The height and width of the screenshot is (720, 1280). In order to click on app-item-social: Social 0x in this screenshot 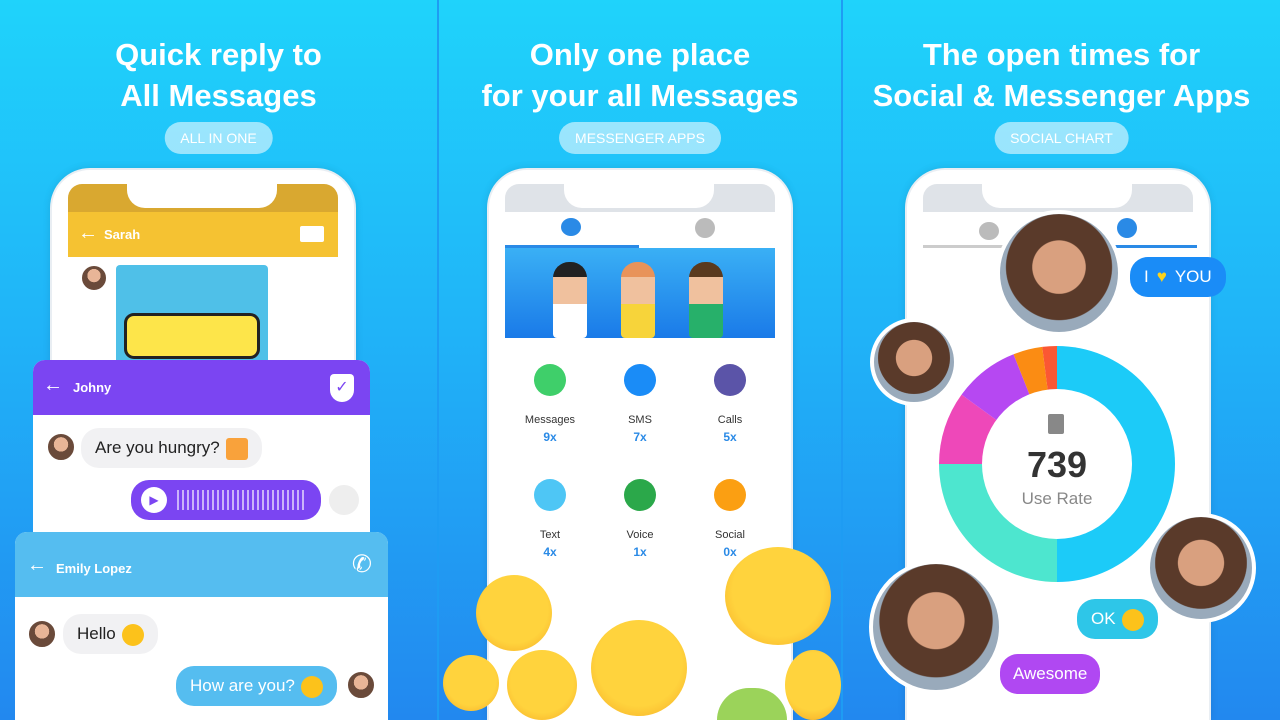, I will do `click(730, 519)`.